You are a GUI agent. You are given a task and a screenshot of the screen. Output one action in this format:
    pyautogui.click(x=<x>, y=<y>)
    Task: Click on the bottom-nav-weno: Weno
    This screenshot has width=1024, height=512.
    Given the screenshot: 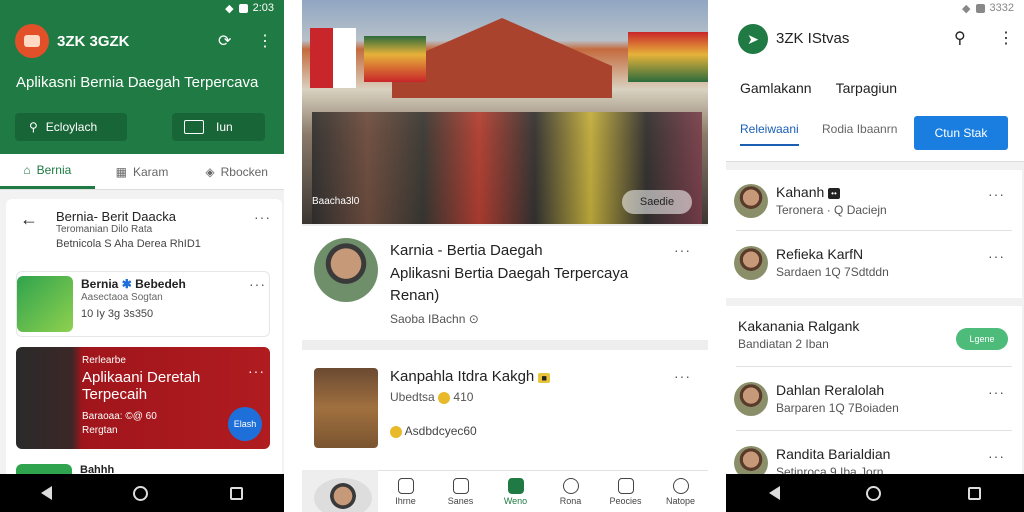 What is the action you would take?
    pyautogui.click(x=515, y=491)
    